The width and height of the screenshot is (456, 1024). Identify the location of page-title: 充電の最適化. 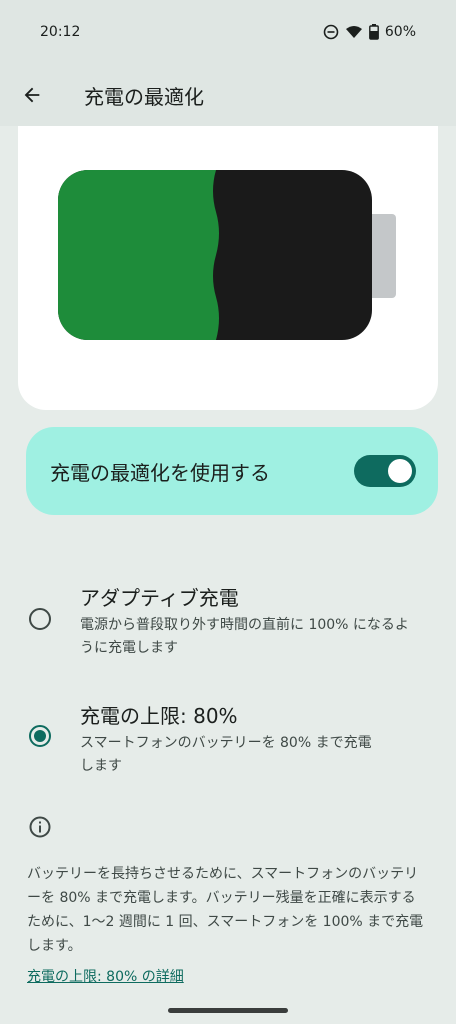
(144, 96).